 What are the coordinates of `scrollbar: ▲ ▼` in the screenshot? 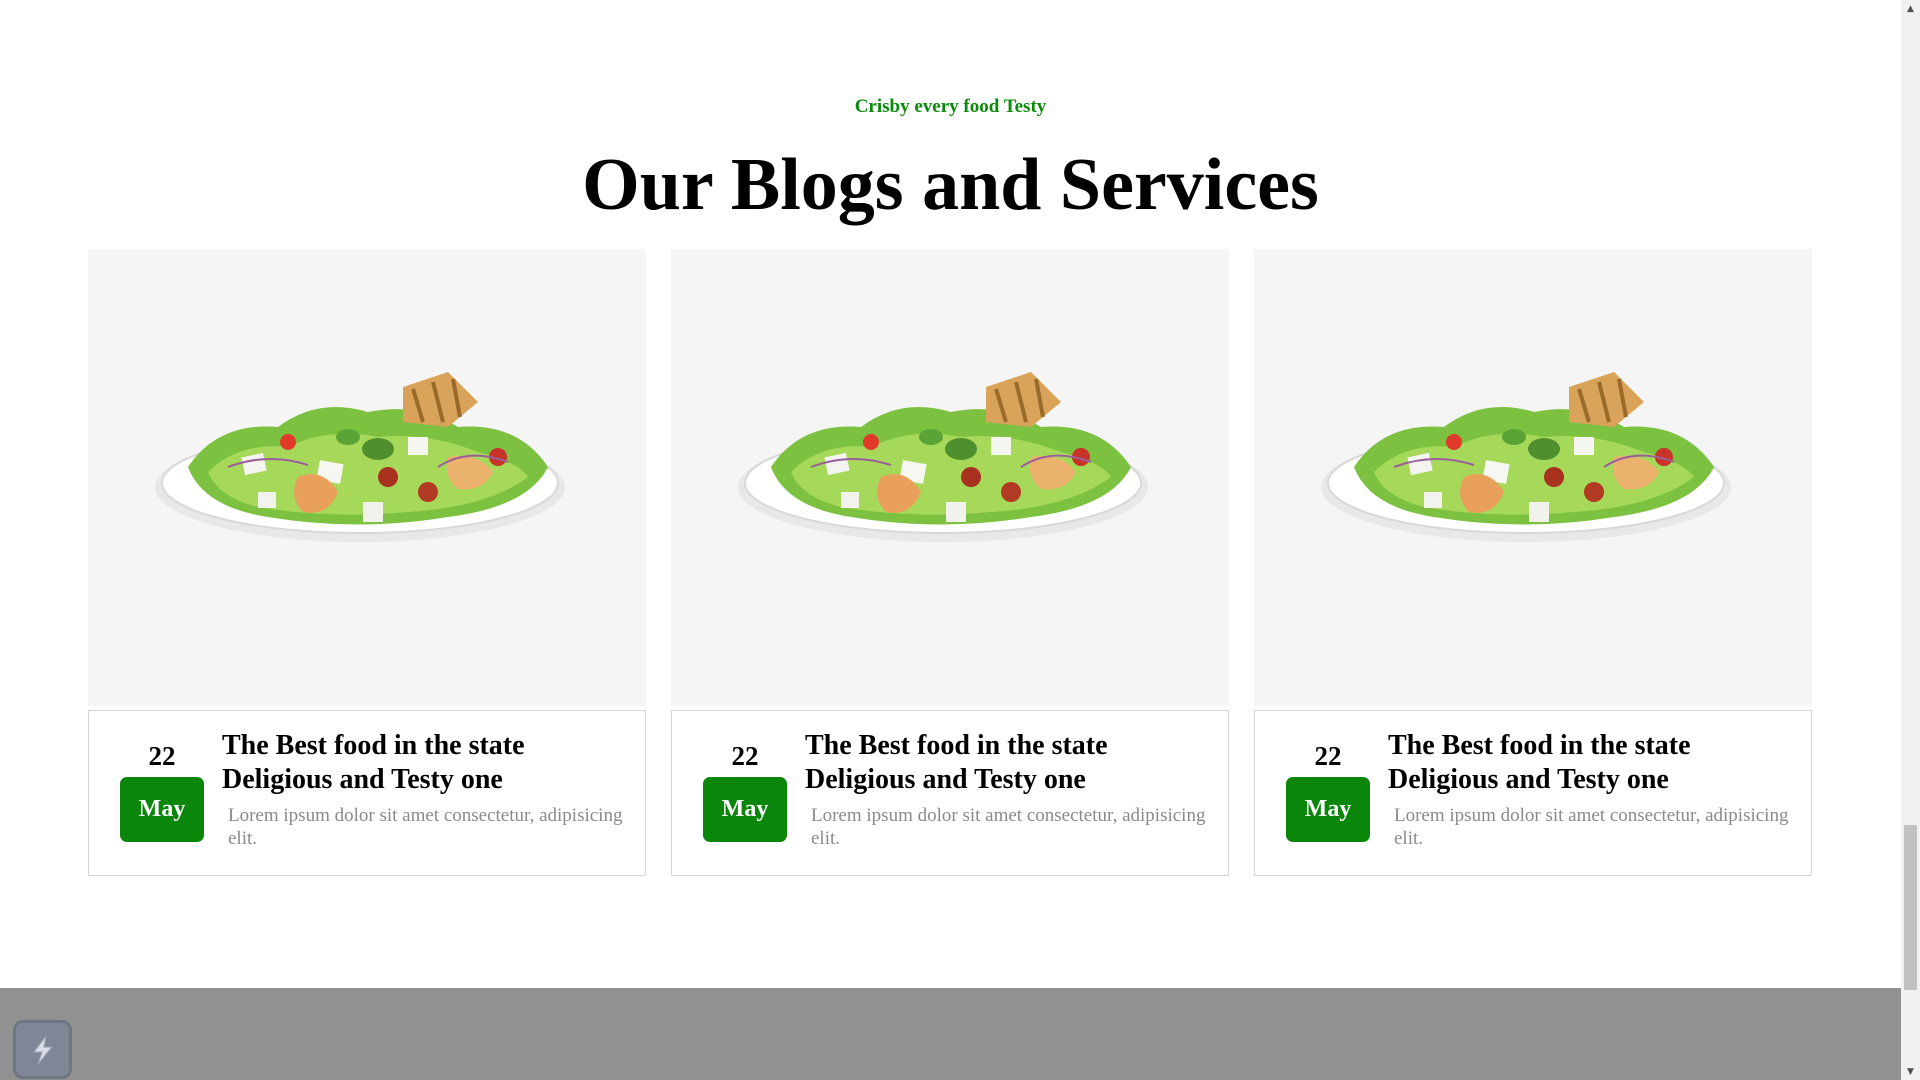 It's located at (1910, 540).